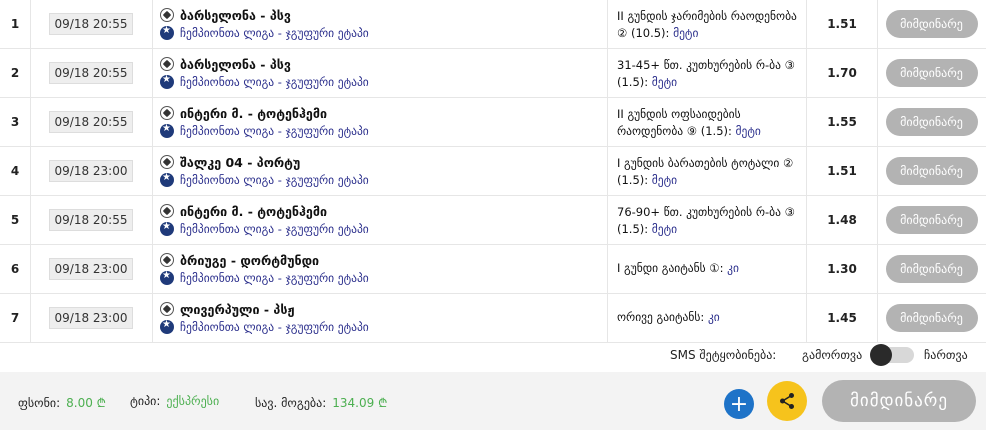  Describe the element at coordinates (15, 220) in the screenshot. I see `row-number: 5` at that location.